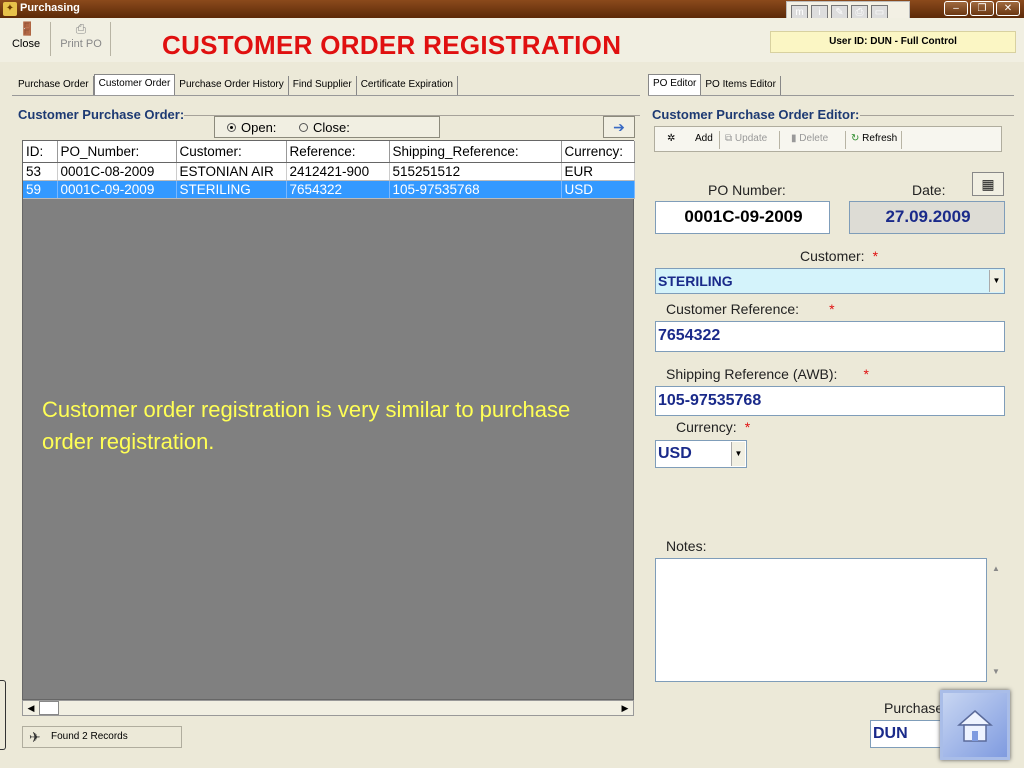 The height and width of the screenshot is (768, 1024). I want to click on po-number-label: PO Number:, so click(747, 190).